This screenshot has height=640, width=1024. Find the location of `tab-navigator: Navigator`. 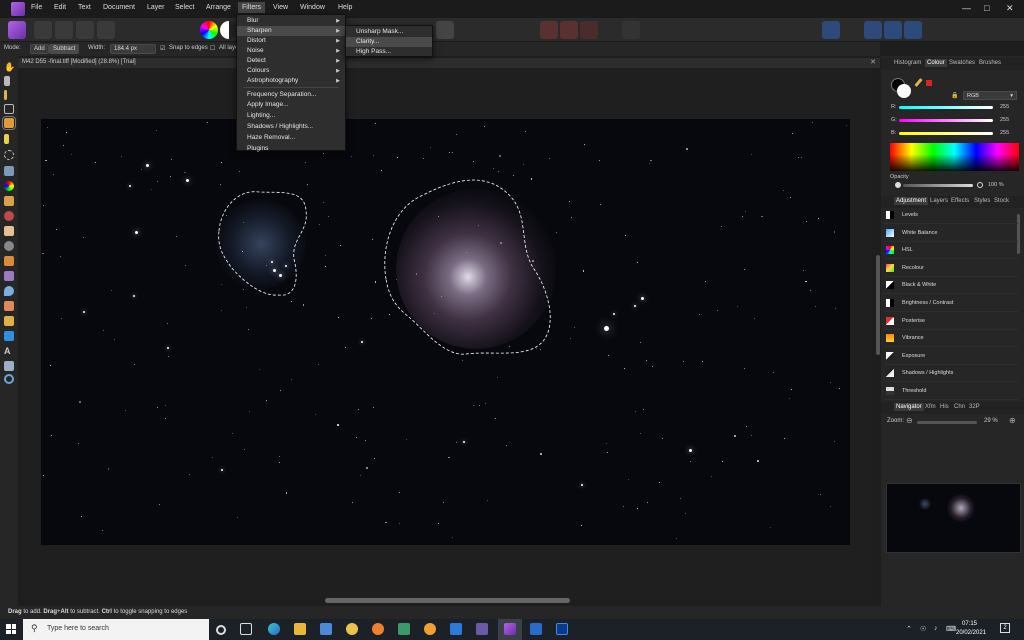

tab-navigator: Navigator is located at coordinates (909, 407).